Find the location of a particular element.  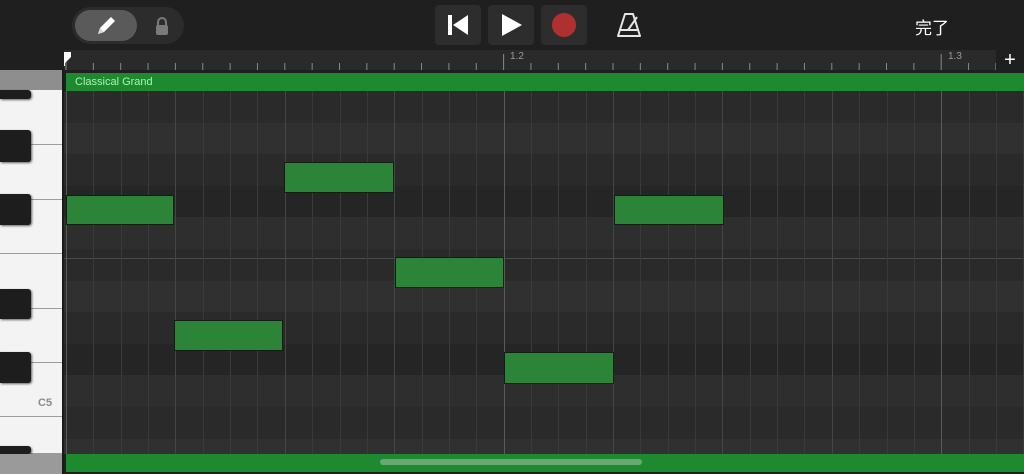

rewind-button is located at coordinates (458, 25).